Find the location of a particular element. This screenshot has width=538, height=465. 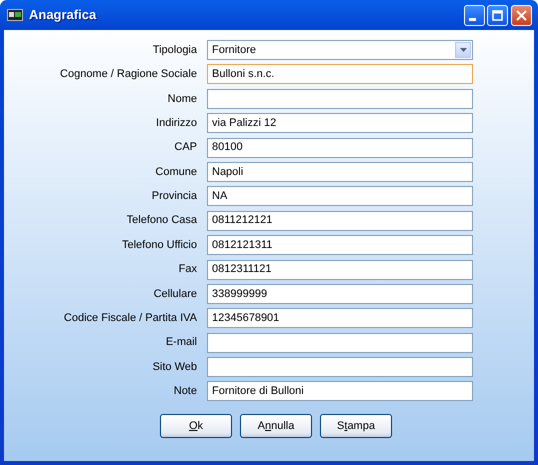

minimize-icon is located at coordinates (472, 19).